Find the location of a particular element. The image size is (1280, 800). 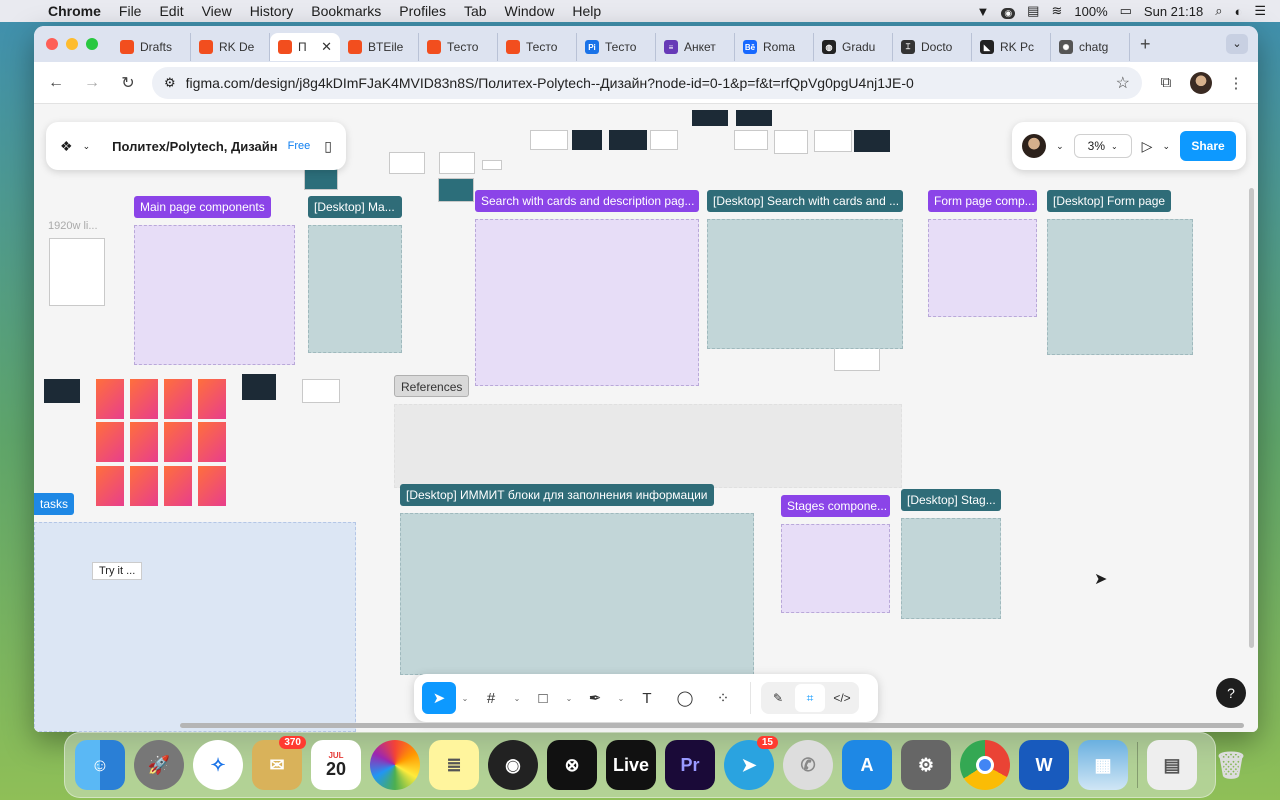

control-center-icon: ☰ is located at coordinates (1260, 11).